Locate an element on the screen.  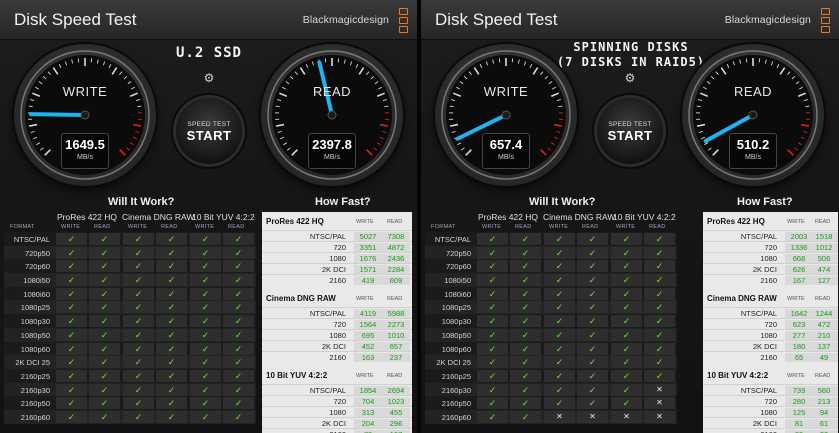
write-fps-value: 695 is located at coordinates (368, 335).